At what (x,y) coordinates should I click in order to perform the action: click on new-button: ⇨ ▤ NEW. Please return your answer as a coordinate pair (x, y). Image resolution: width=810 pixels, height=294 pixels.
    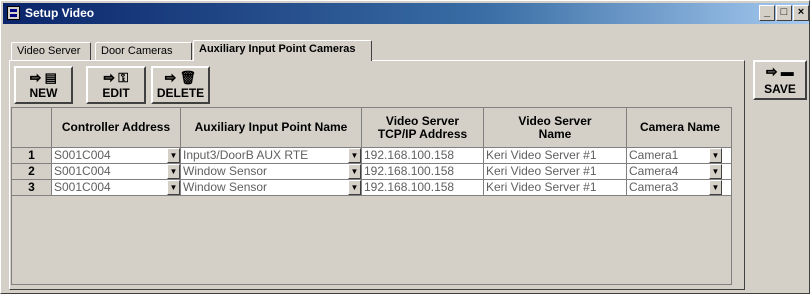
    Looking at the image, I should click on (43, 85).